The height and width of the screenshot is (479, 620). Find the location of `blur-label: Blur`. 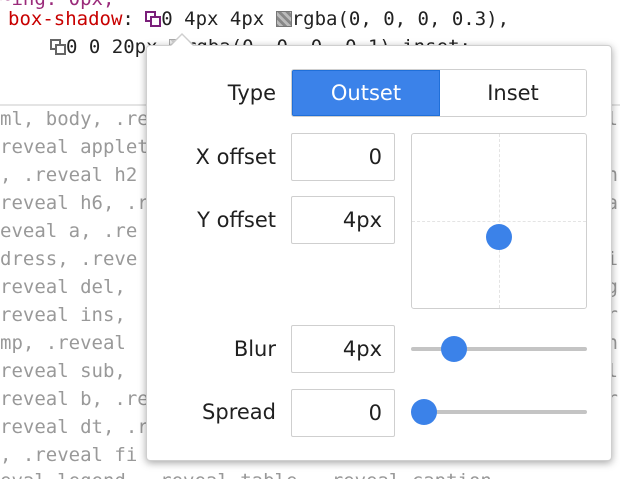

blur-label: Blur is located at coordinates (254, 349).